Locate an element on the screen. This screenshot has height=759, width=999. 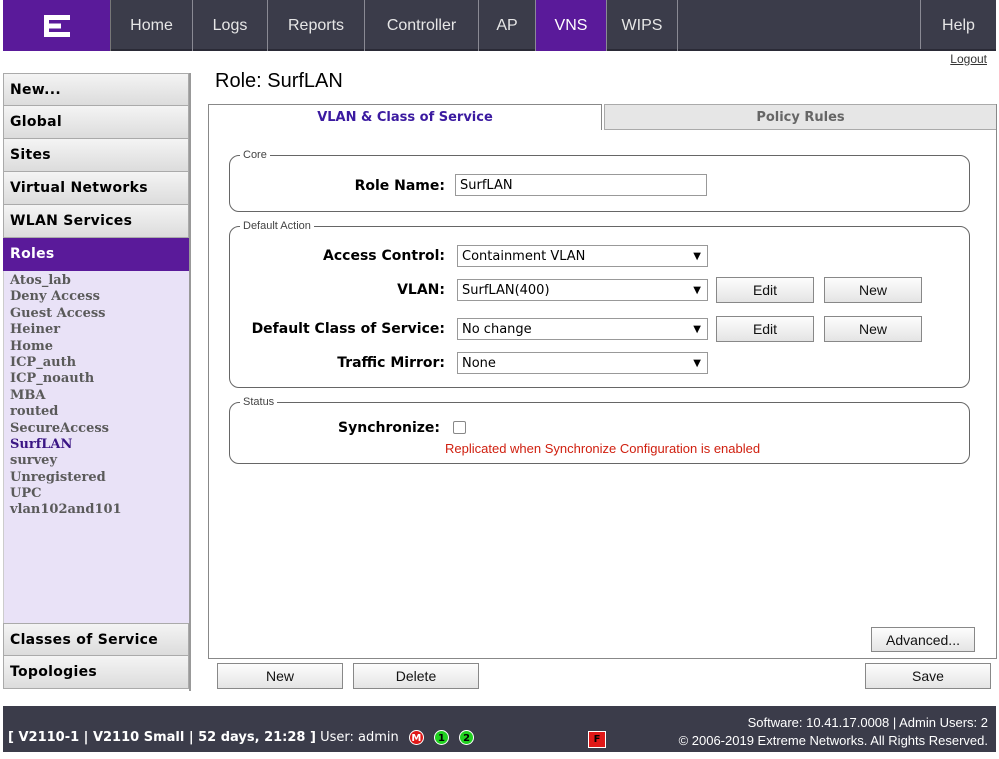
role-list-item: ICP_noauth is located at coordinates (99, 379).